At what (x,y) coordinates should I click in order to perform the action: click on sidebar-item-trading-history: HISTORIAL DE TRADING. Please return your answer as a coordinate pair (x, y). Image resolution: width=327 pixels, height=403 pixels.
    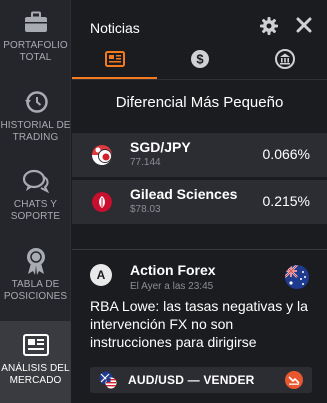
    Looking at the image, I should click on (35, 120).